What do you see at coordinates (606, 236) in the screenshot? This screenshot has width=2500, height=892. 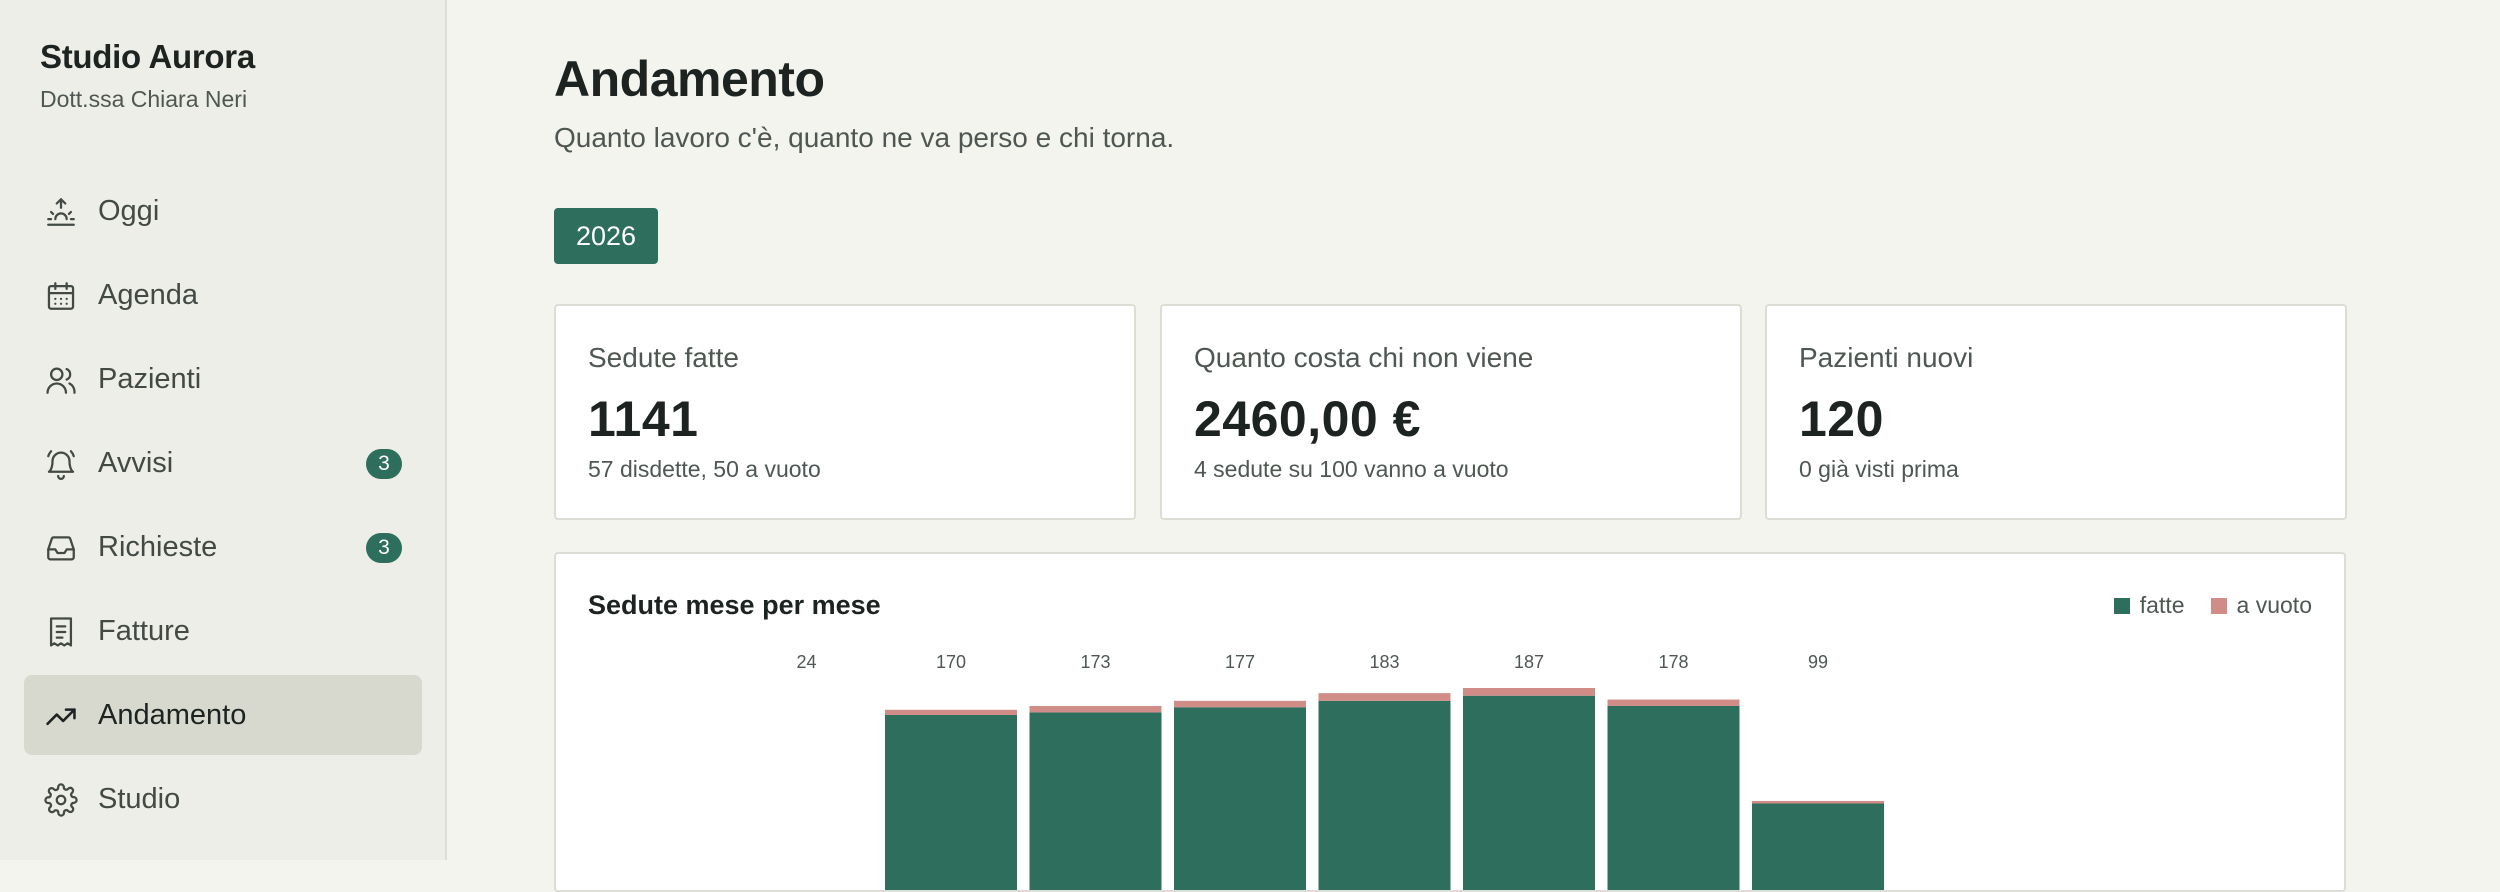 I see `year-selector-button: 2026` at bounding box center [606, 236].